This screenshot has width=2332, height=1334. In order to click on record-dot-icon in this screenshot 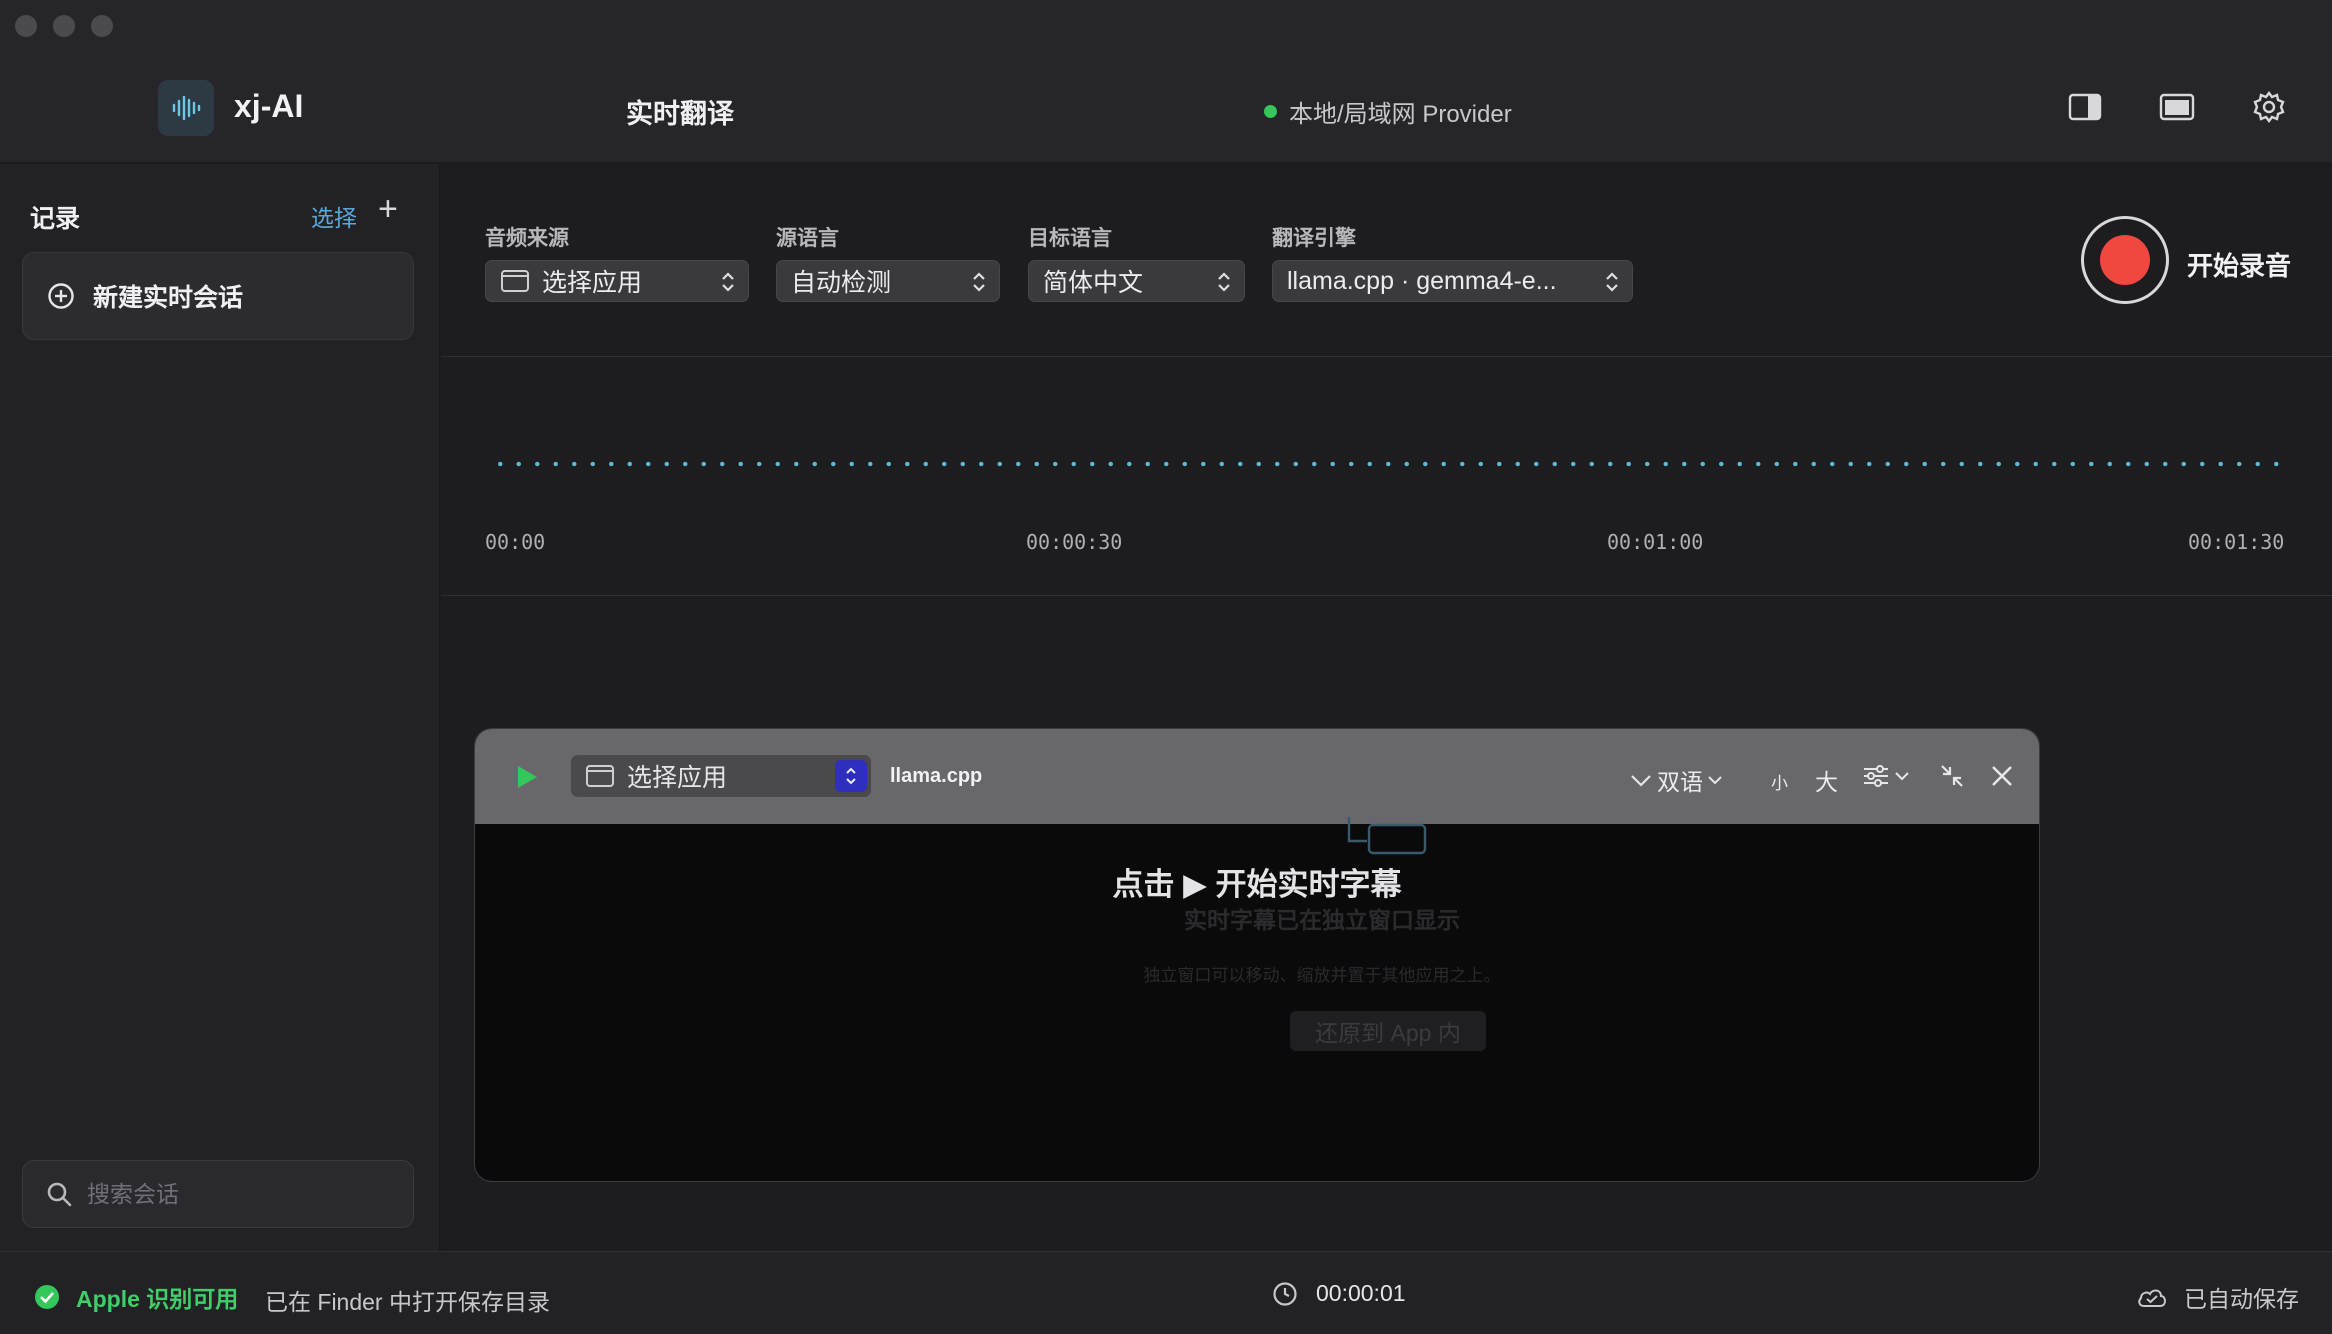, I will do `click(2125, 260)`.